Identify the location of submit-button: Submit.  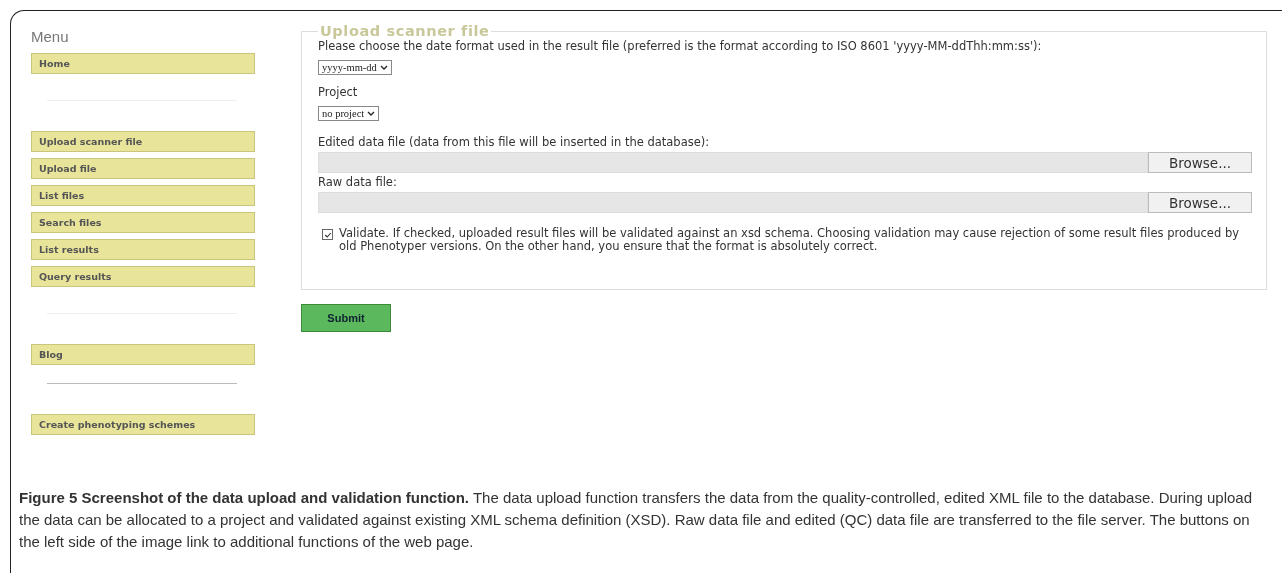
(346, 318).